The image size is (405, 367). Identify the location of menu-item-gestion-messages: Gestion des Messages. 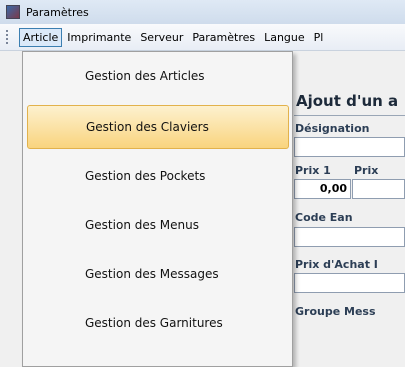
(158, 274).